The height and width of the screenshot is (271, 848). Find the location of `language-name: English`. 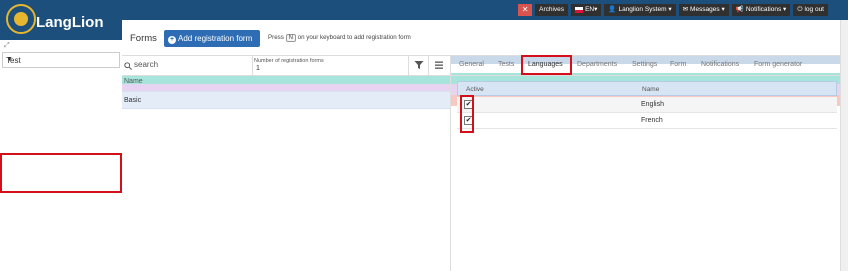

language-name: English is located at coordinates (652, 104).